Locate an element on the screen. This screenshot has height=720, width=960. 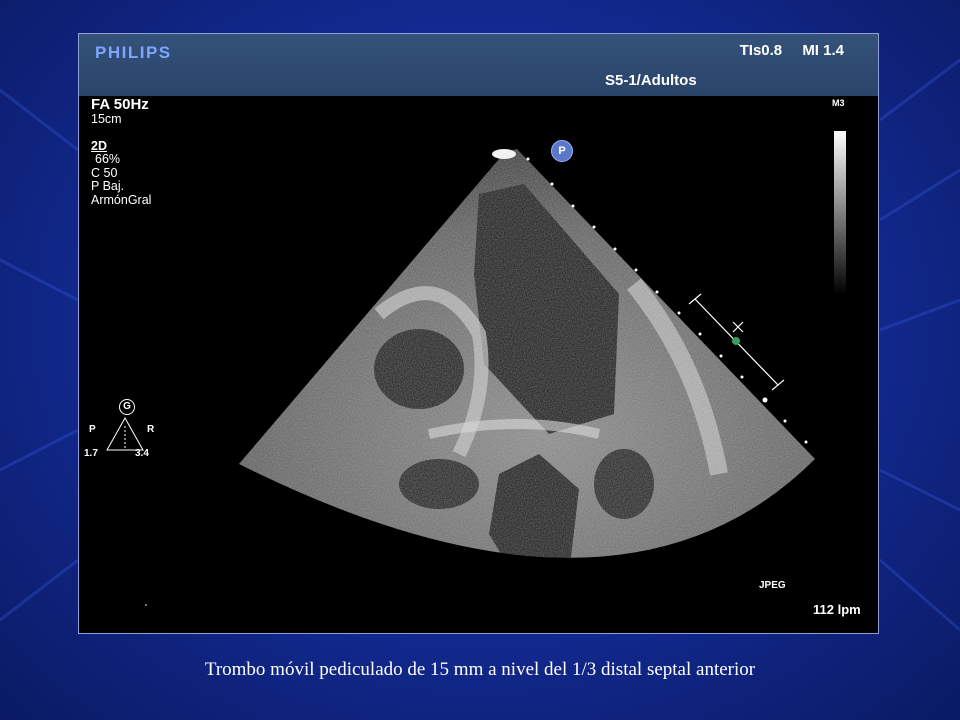
harmonics: ArmónGral is located at coordinates (121, 199).